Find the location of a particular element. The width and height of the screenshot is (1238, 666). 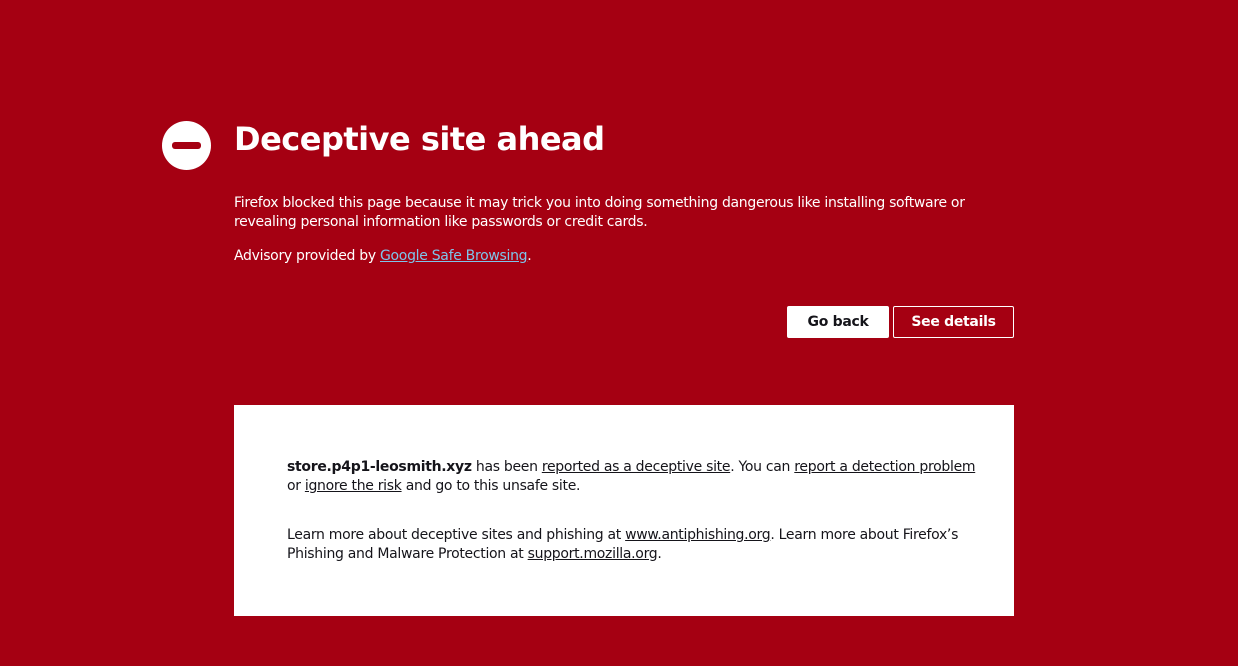

advisory-prefix: Advisory provided by is located at coordinates (307, 256).